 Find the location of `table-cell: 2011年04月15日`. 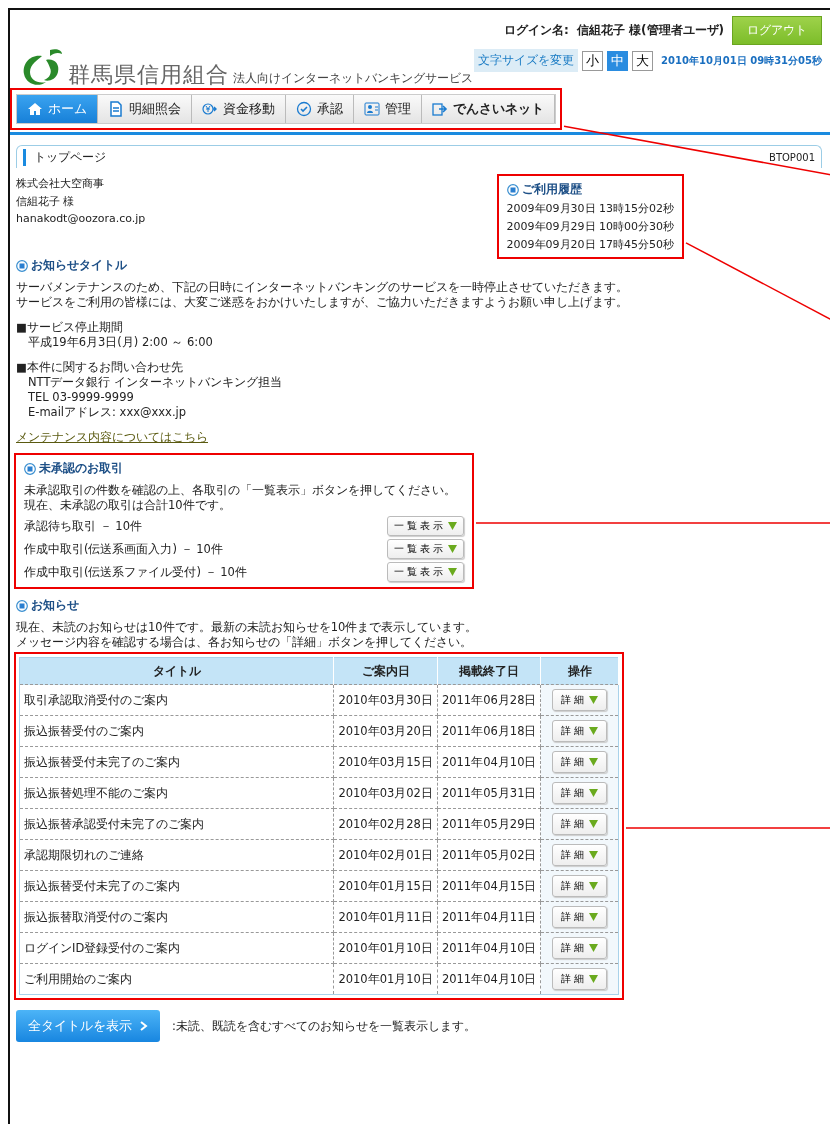

table-cell: 2011年04月15日 is located at coordinates (489, 886).